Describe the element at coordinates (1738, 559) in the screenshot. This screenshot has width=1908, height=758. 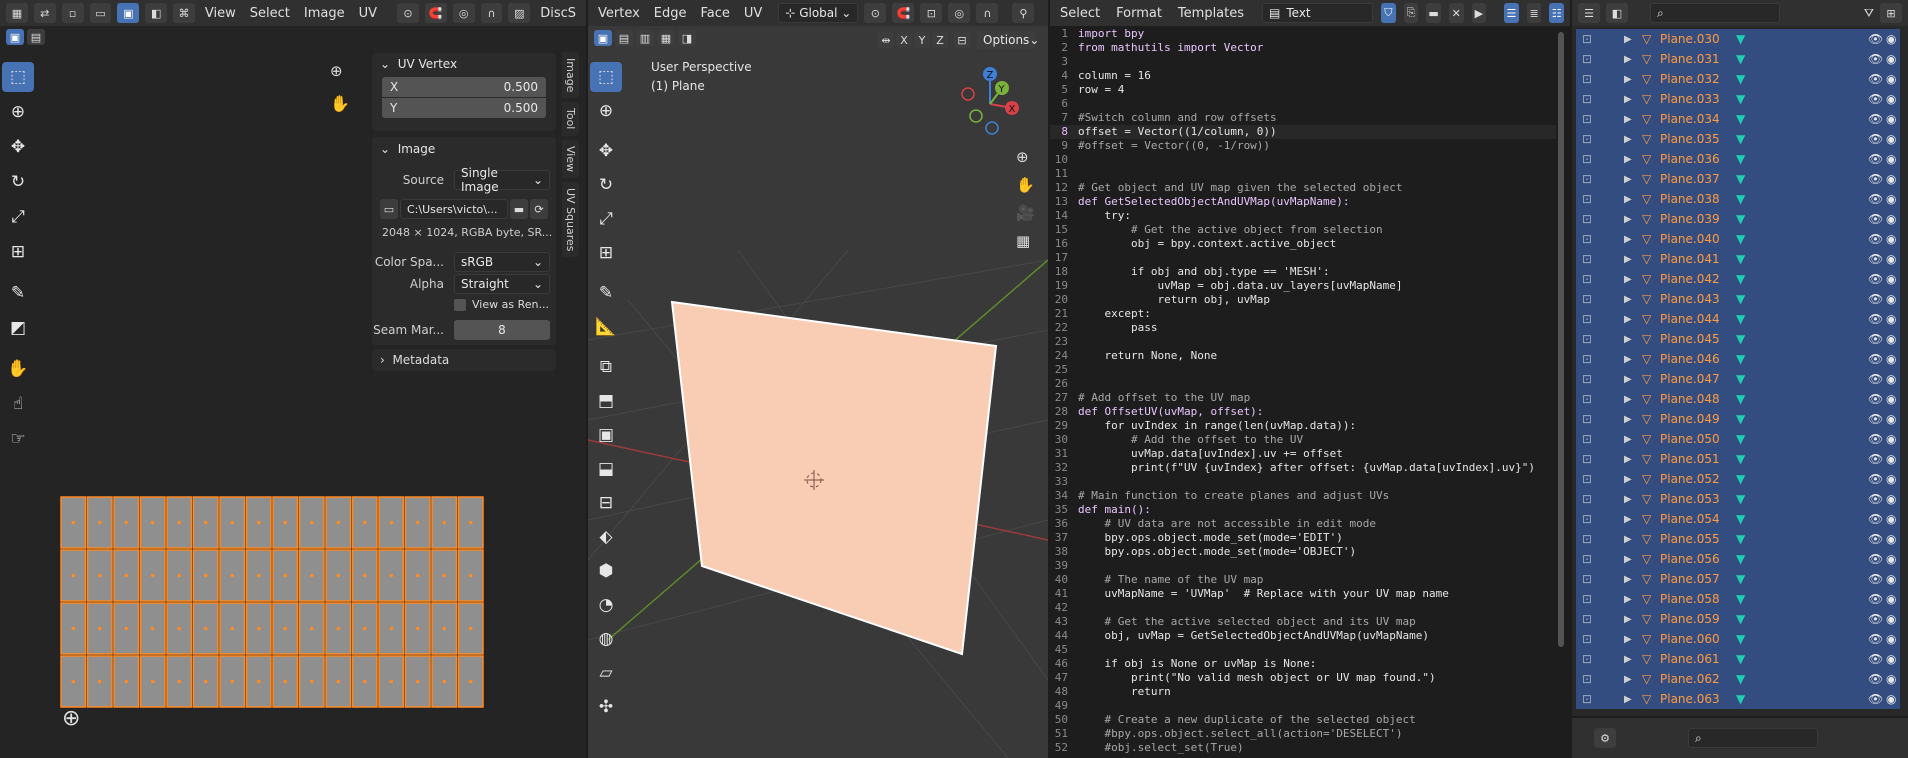
I see `outliner-item: ⊡ ▶ ▽ Plane.056 ▼ 👁 ◉` at that location.